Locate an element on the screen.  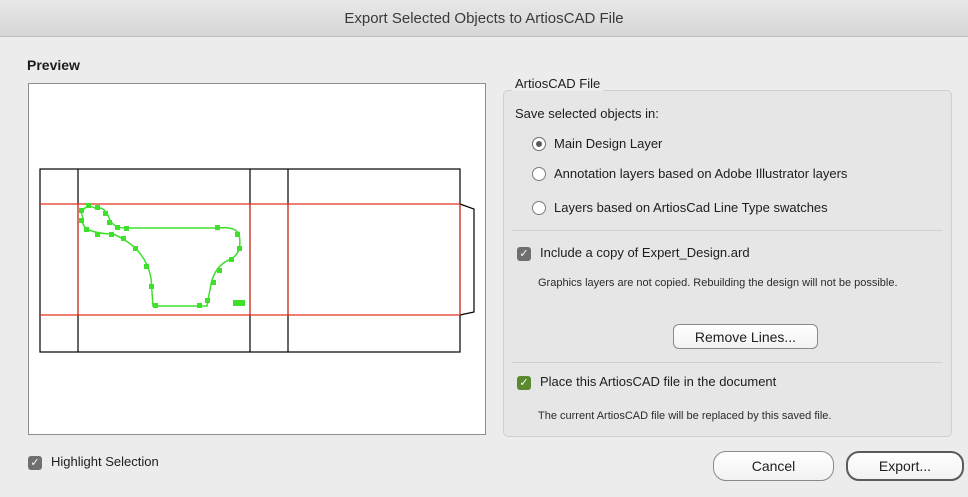
radio-main-design-layer is located at coordinates (539, 144).